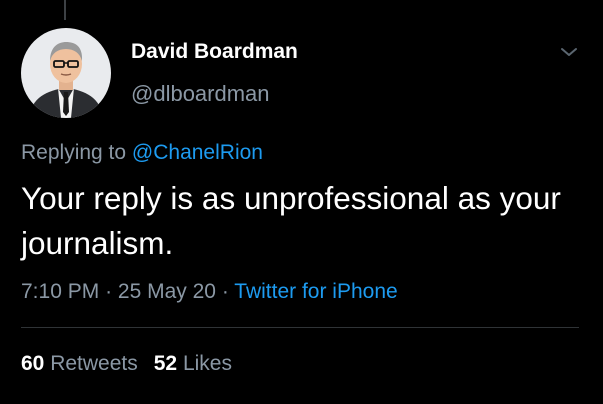 This screenshot has height=404, width=603. I want to click on replying-to-label: Replying to, so click(76, 152).